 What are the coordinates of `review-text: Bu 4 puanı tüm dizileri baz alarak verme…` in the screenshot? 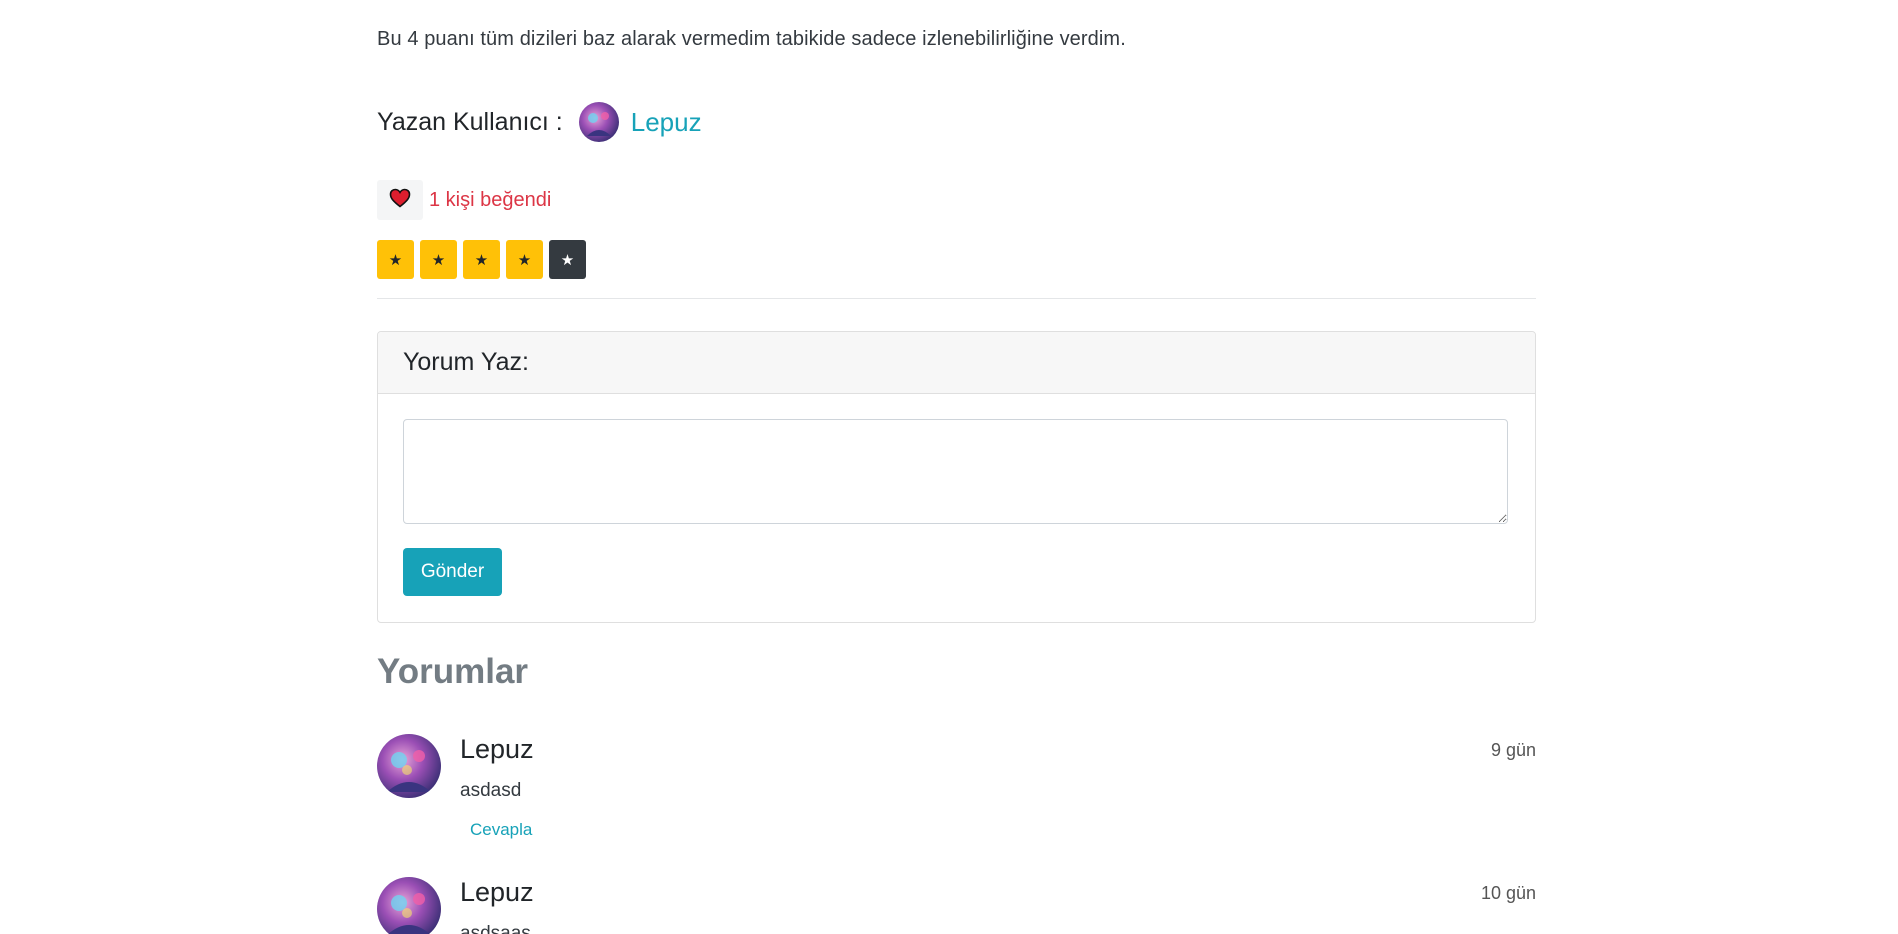 It's located at (751, 39).